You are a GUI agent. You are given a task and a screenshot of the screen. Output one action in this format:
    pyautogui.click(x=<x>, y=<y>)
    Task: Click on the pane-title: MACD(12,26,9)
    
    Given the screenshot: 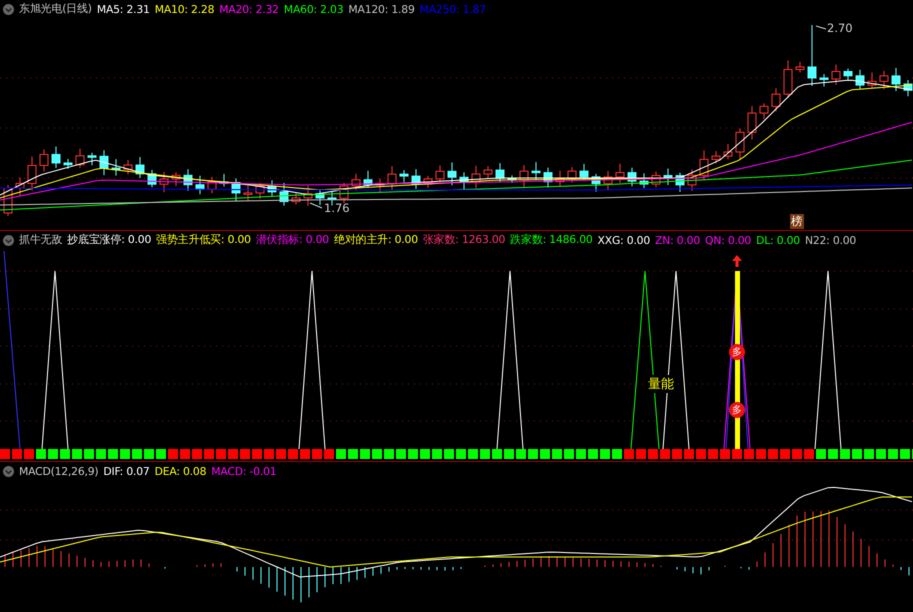 What is the action you would take?
    pyautogui.click(x=58, y=471)
    